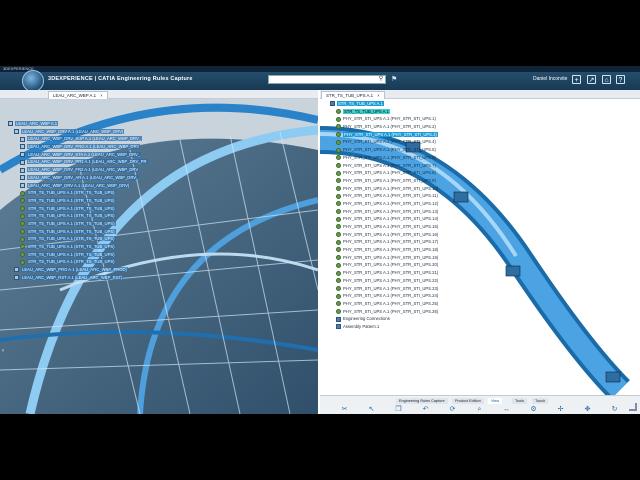 The width and height of the screenshot is (640, 480). What do you see at coordinates (384, 273) in the screenshot?
I see `tree-node: PHY_STR_STI_UPS A.1 (PHY_STR_STI_UPS.21)` at bounding box center [384, 273].